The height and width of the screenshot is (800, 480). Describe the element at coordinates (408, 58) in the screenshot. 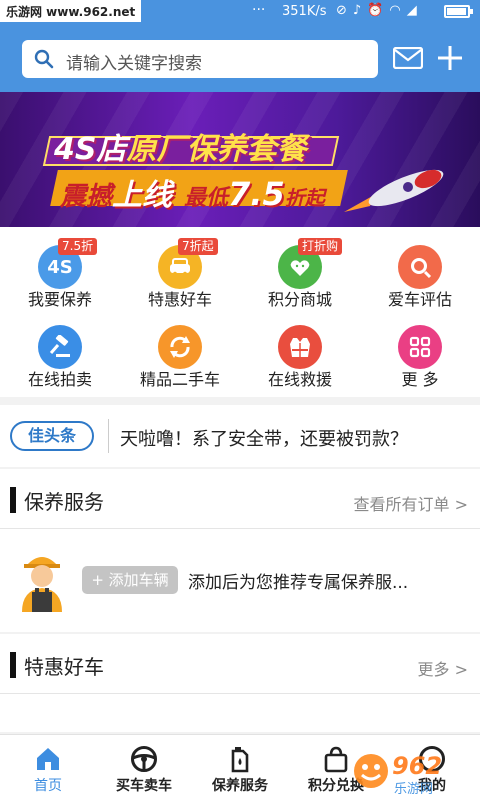

I see `mail-icon` at that location.